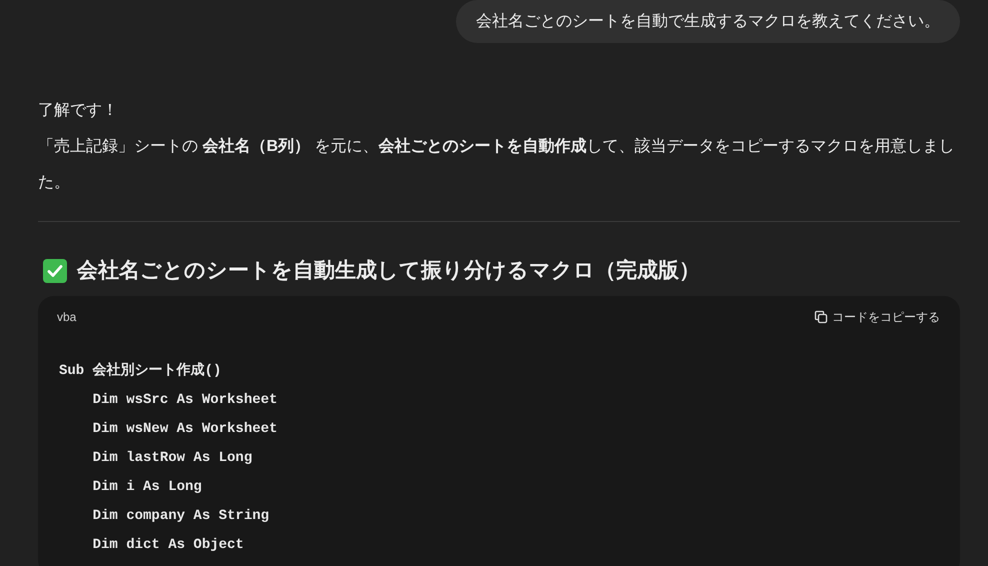 The height and width of the screenshot is (566, 988). Describe the element at coordinates (821, 317) in the screenshot. I see `copy-icon` at that location.